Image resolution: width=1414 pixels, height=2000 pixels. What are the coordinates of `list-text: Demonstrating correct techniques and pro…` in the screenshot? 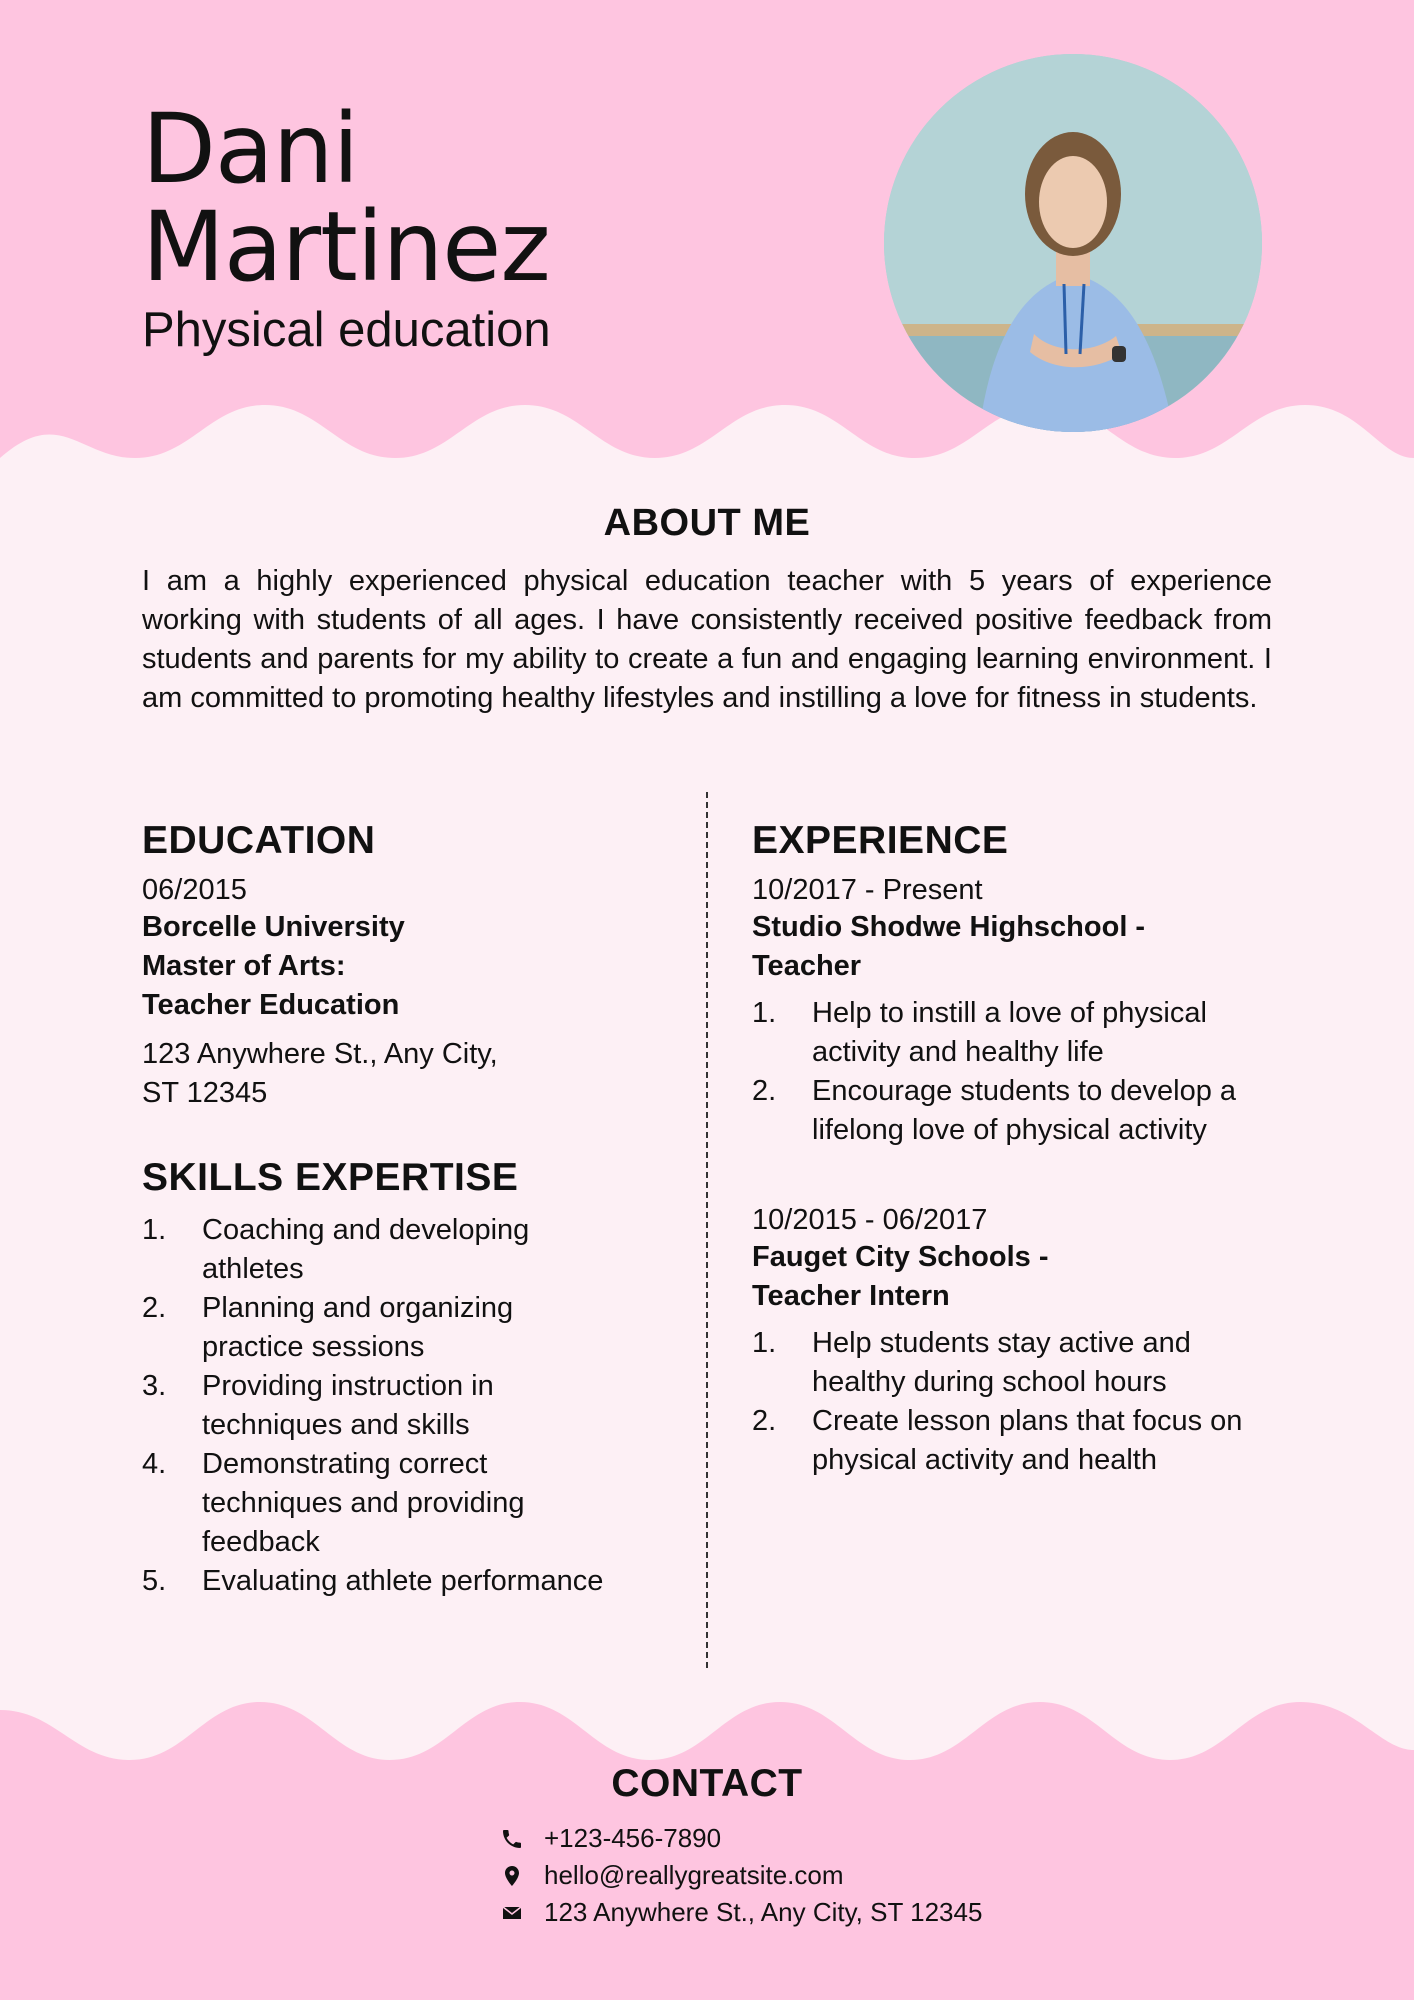 It's located at (363, 1503).